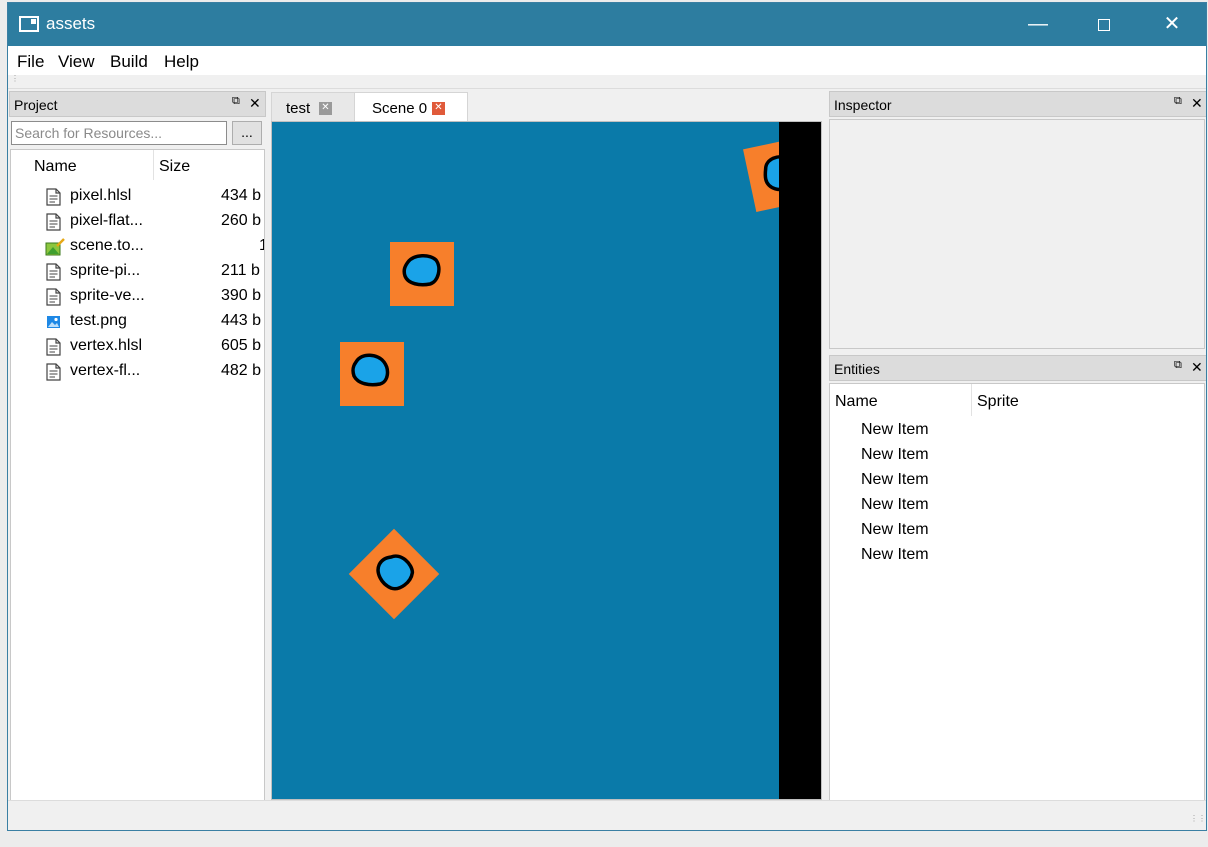  Describe the element at coordinates (241, 345) in the screenshot. I see `file-size: 605 b` at that location.